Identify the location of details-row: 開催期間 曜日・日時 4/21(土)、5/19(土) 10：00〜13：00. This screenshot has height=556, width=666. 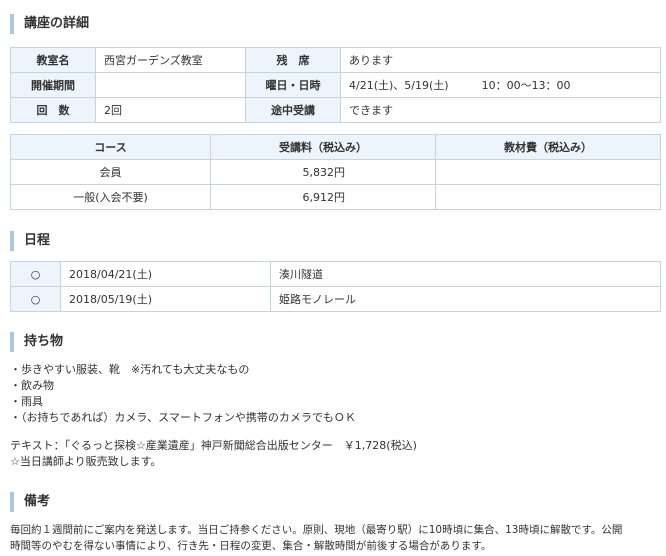
(335, 85).